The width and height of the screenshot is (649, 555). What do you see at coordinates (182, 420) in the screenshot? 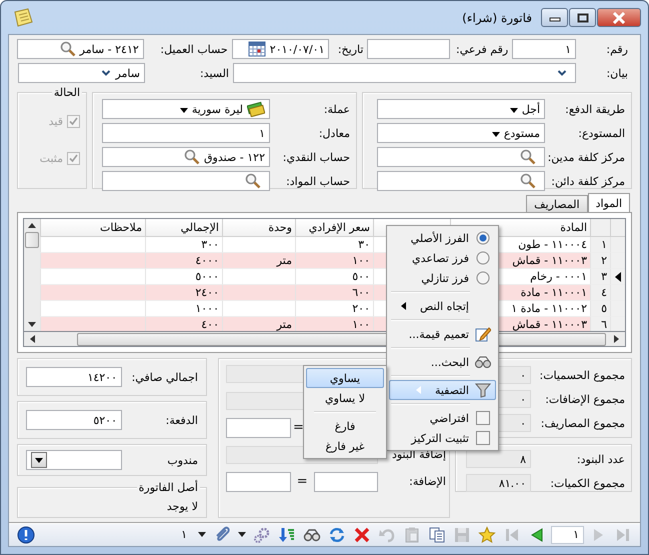
I see `field-label: الدفعة:` at bounding box center [182, 420].